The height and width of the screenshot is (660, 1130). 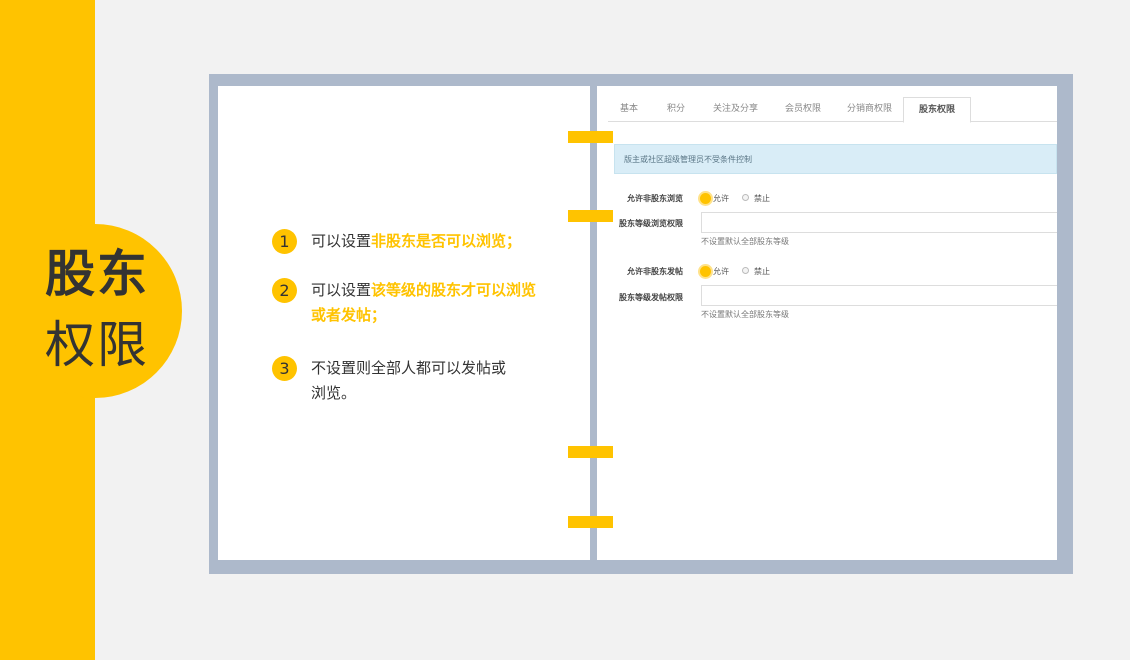 I want to click on browse-level-hint: 不设置默认全部股东等级, so click(x=745, y=241).